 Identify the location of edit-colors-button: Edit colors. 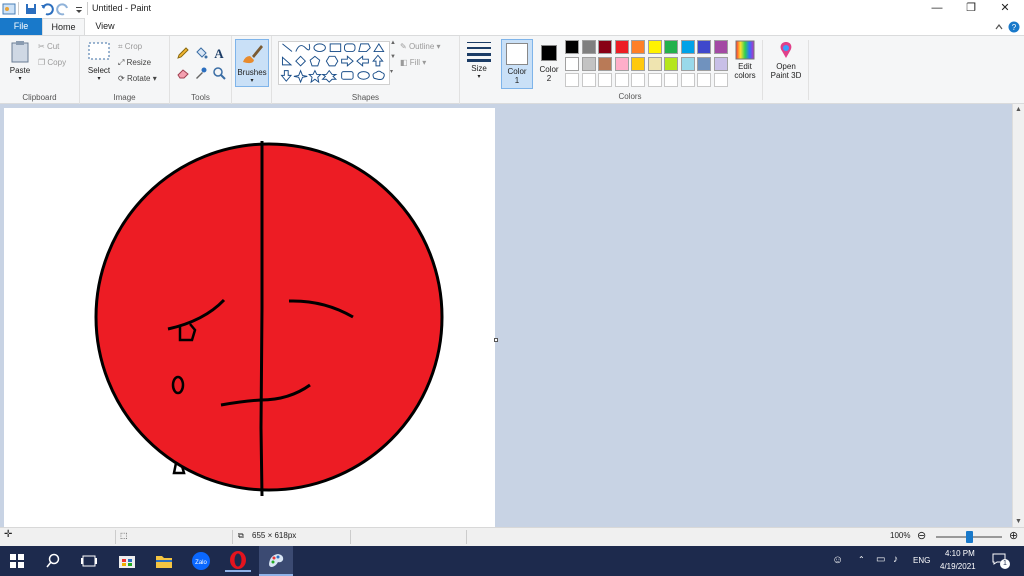
(745, 60).